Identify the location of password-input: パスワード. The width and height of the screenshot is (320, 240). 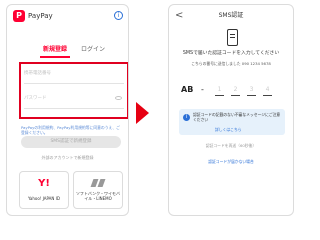
(74, 101).